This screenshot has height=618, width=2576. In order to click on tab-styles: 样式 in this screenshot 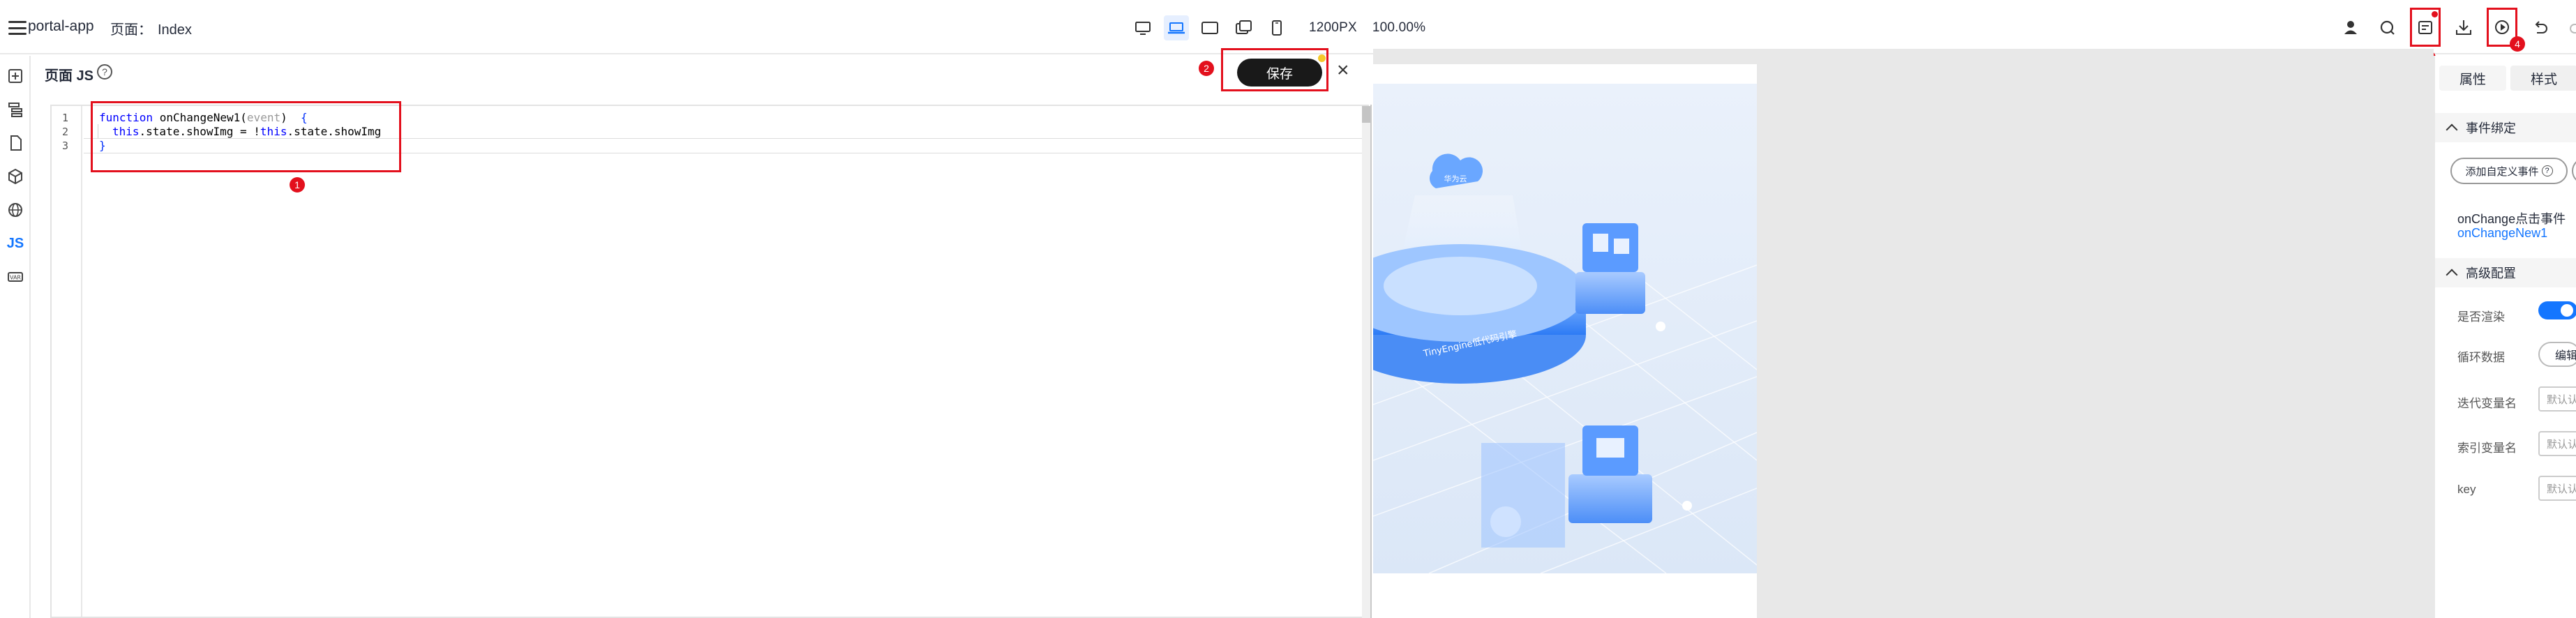, I will do `click(2543, 78)`.